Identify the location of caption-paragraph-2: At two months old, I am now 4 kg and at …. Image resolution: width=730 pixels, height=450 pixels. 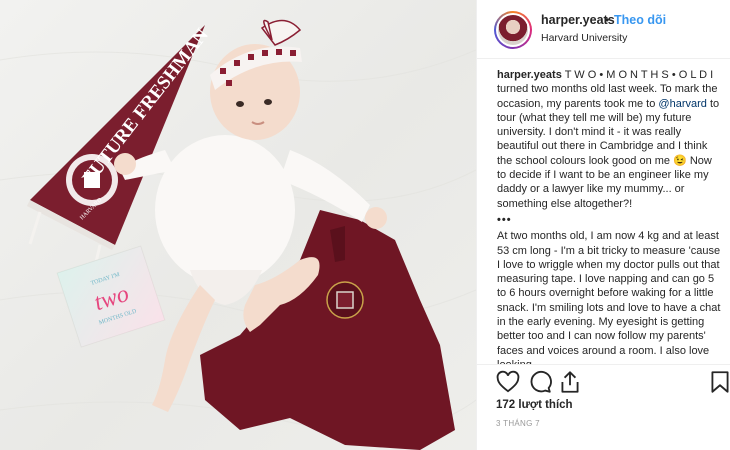
(609, 297).